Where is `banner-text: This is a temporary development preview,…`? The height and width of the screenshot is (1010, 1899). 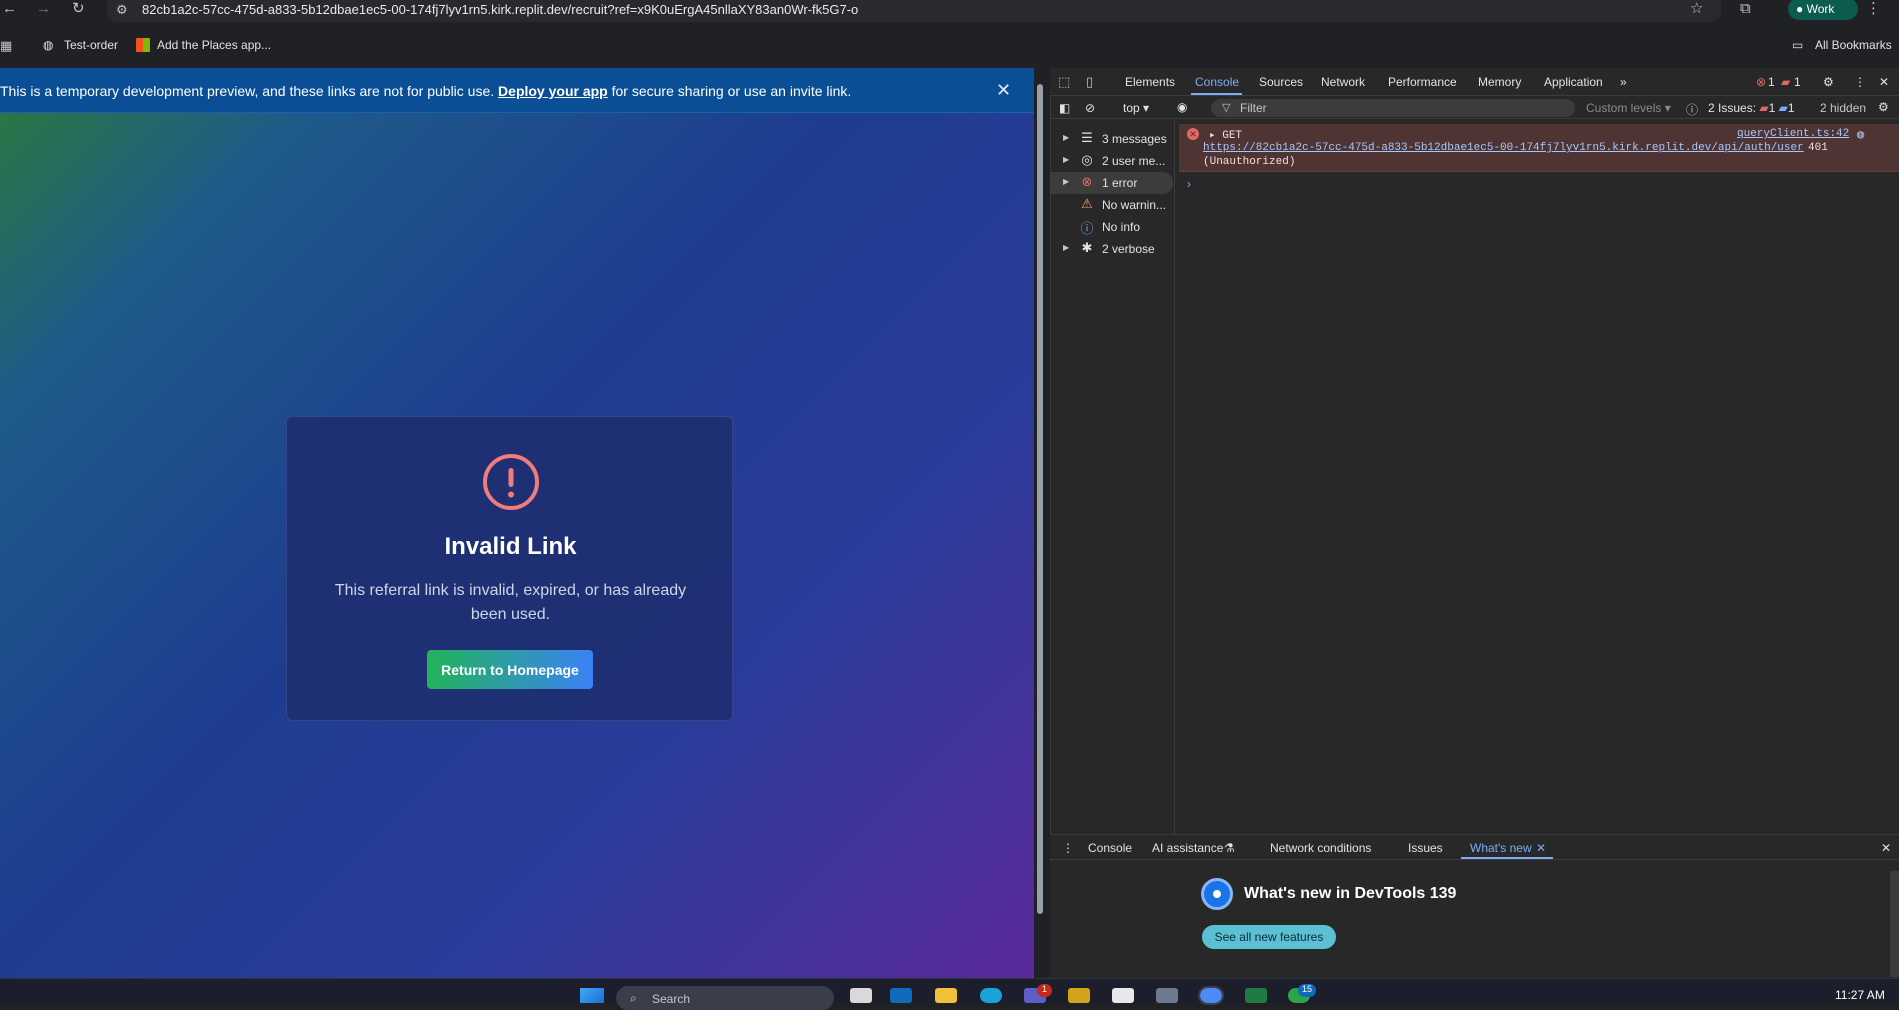
banner-text: This is a temporary development preview,… is located at coordinates (425, 91).